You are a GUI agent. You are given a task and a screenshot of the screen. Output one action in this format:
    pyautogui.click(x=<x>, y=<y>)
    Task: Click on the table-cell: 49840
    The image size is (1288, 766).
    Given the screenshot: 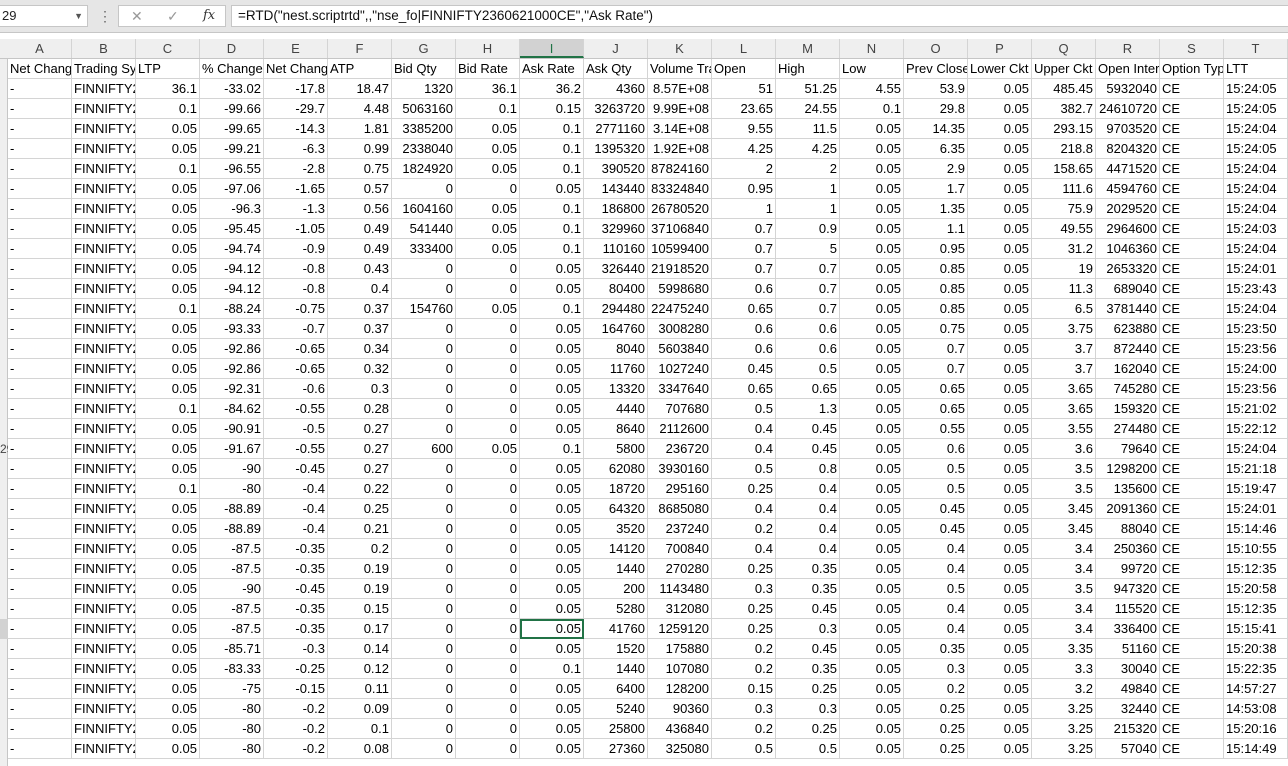 What is the action you would take?
    pyautogui.click(x=1128, y=689)
    